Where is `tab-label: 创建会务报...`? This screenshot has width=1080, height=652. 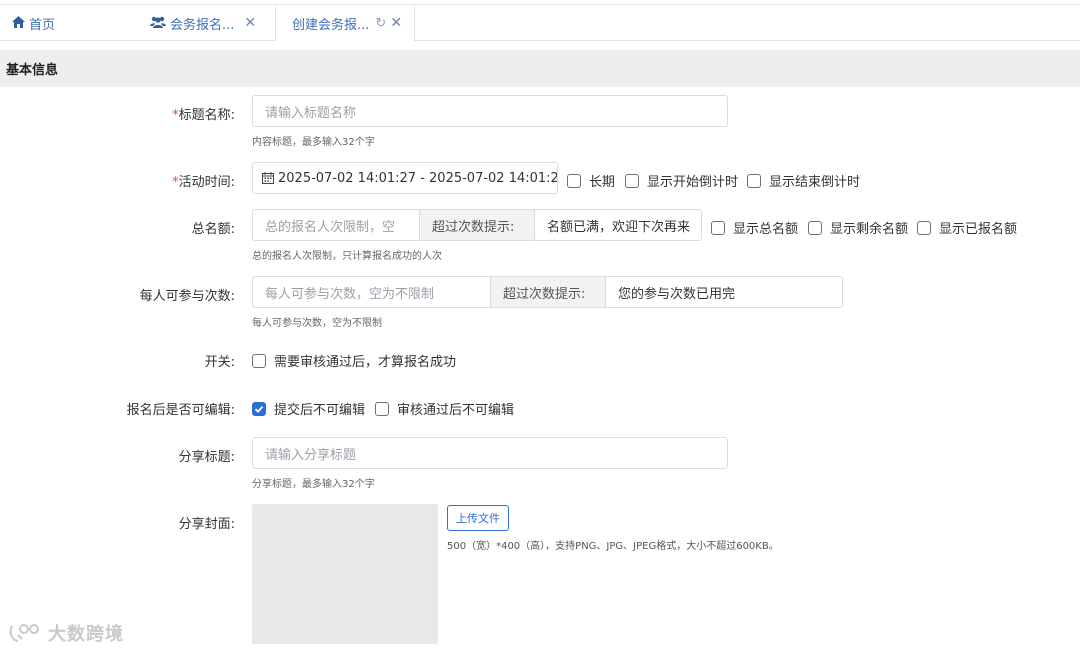
tab-label: 创建会务报... is located at coordinates (331, 25).